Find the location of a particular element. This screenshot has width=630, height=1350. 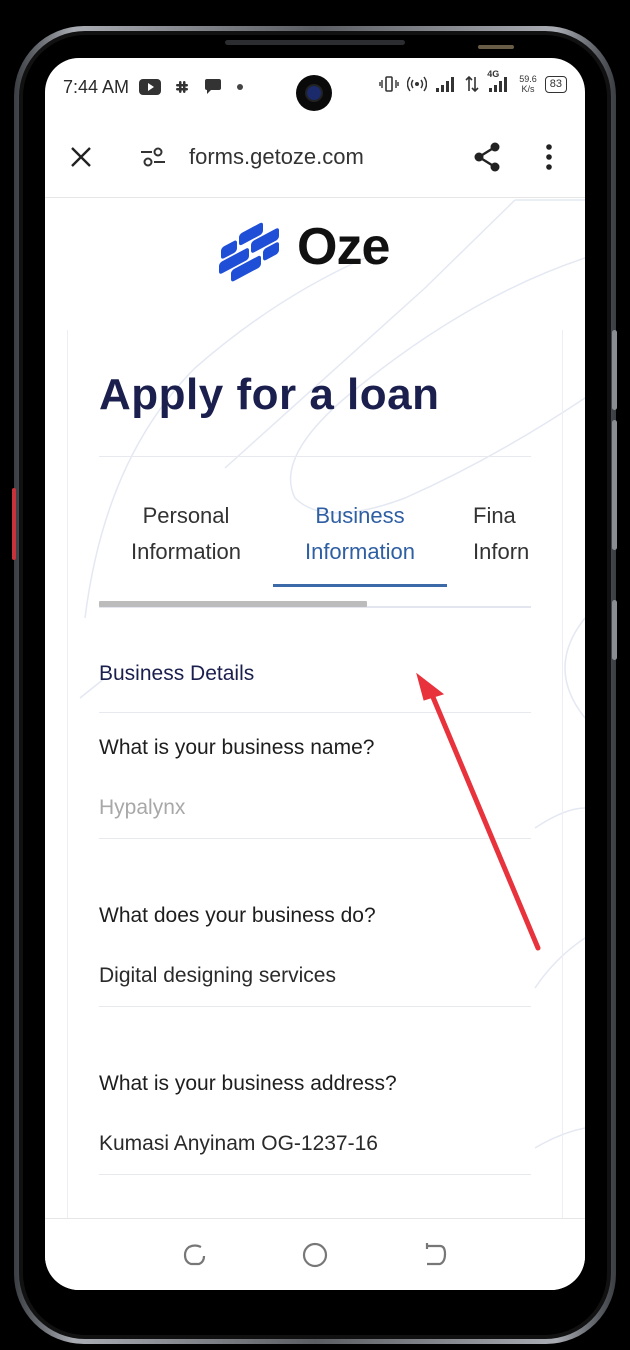

side-key is located at coordinates (614, 630).